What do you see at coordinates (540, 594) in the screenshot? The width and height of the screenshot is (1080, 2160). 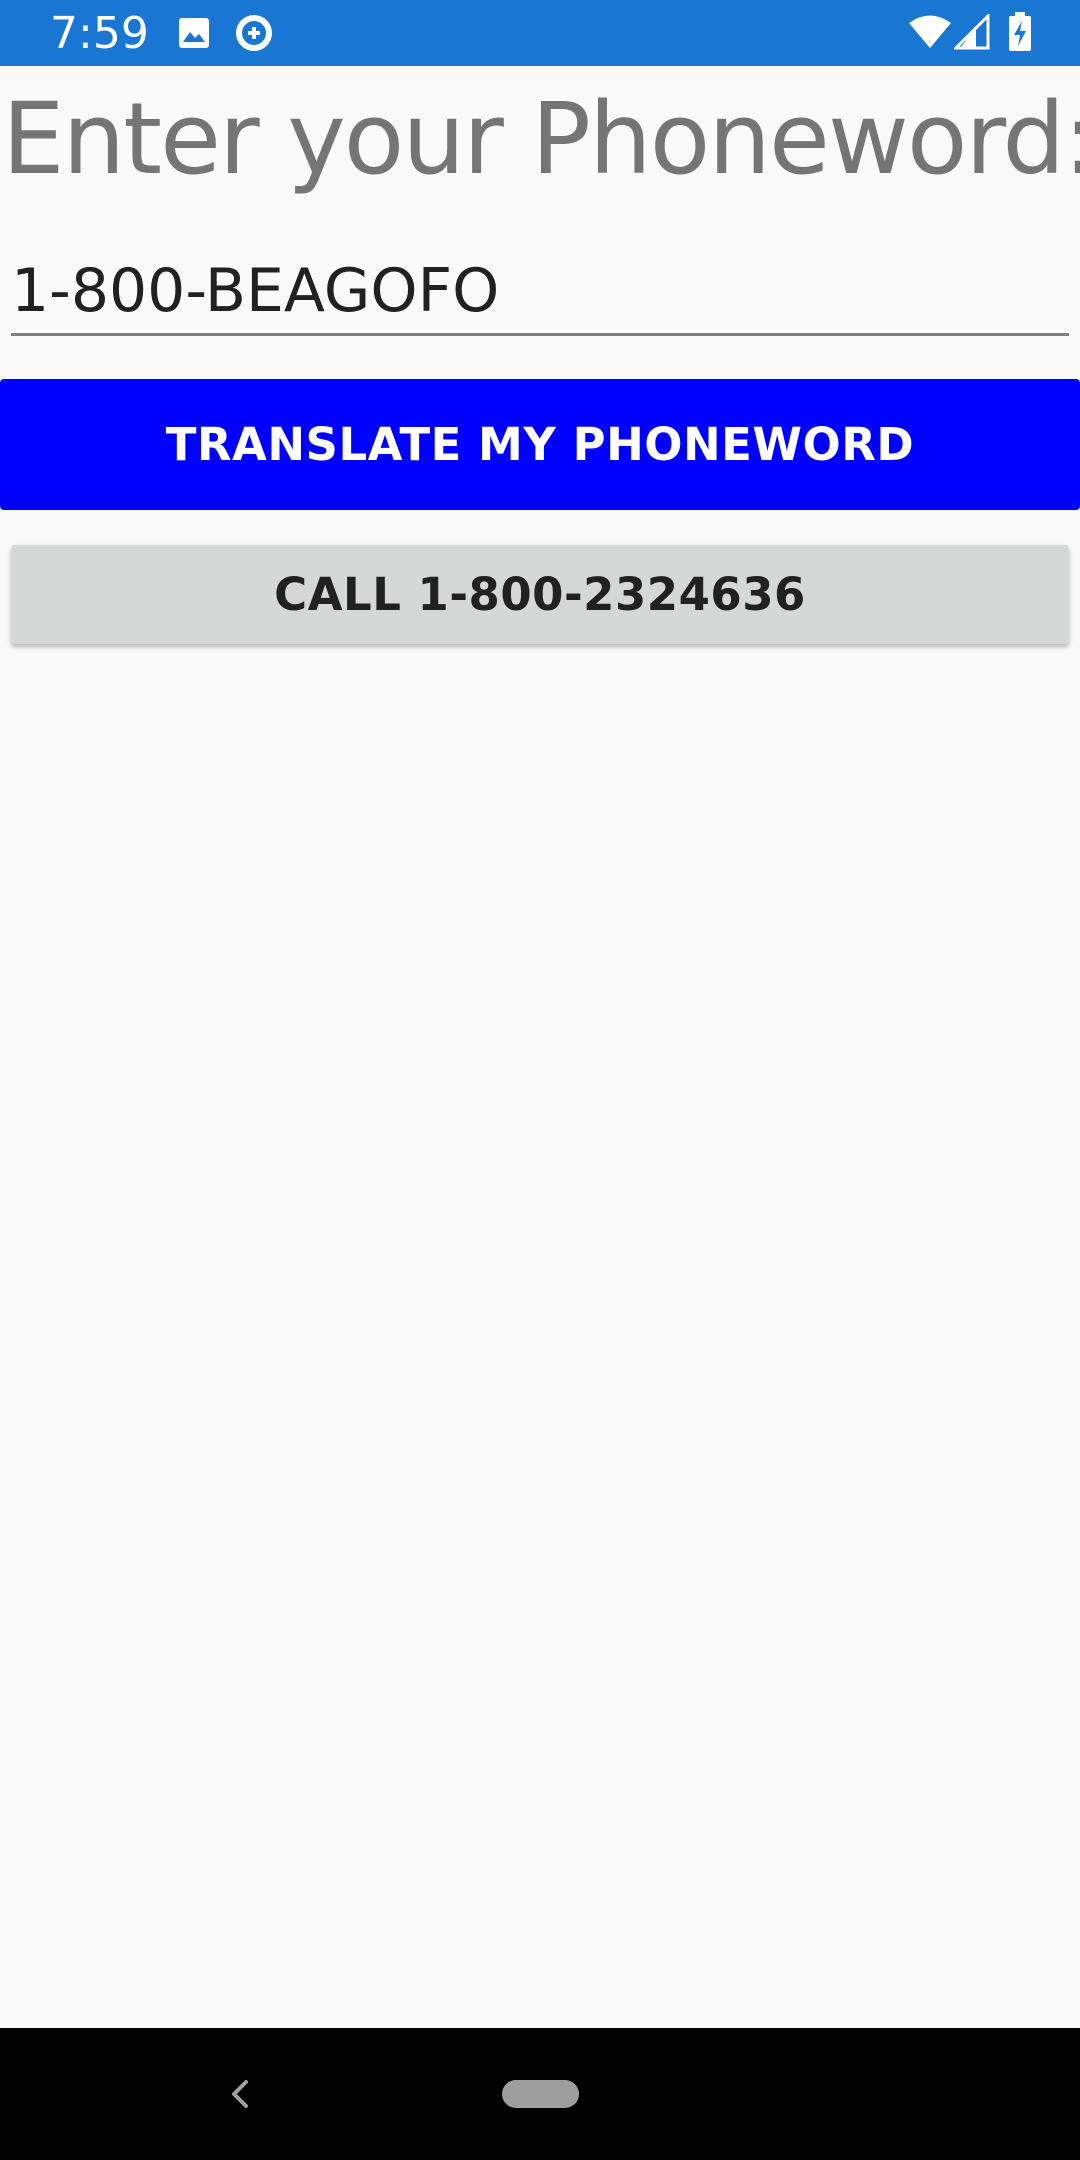 I see `call-button: CALL 1-800-2324636` at bounding box center [540, 594].